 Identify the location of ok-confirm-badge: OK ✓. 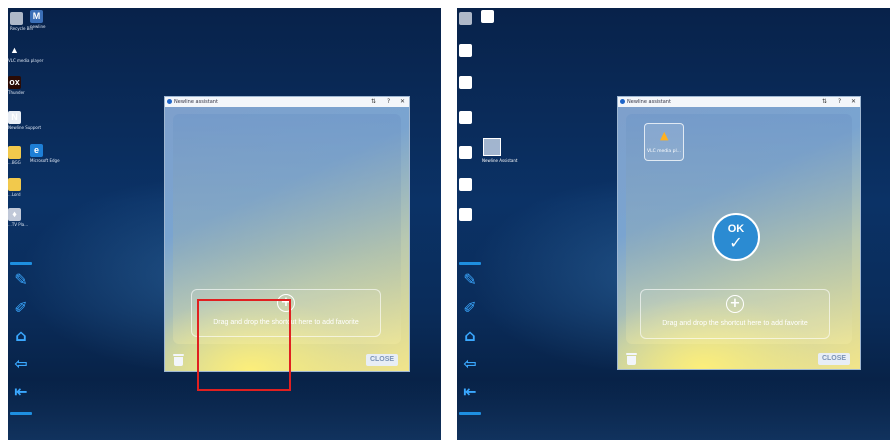
(736, 237).